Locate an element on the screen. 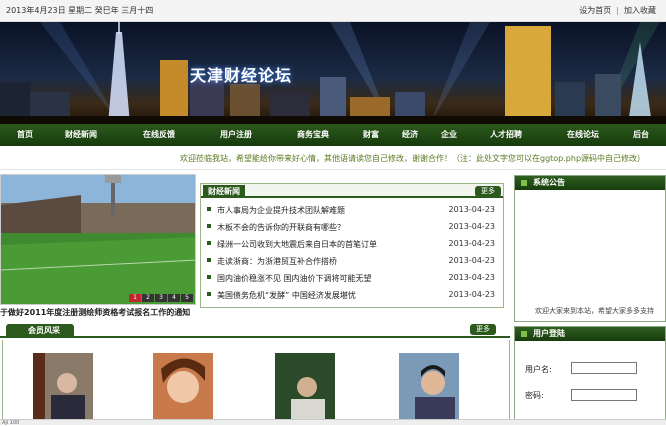 Image resolution: width=666 pixels, height=426 pixels. list-item: 美国债务危机“发酵” 中国经济发展堪忧 2013-04-23 is located at coordinates (353, 295).